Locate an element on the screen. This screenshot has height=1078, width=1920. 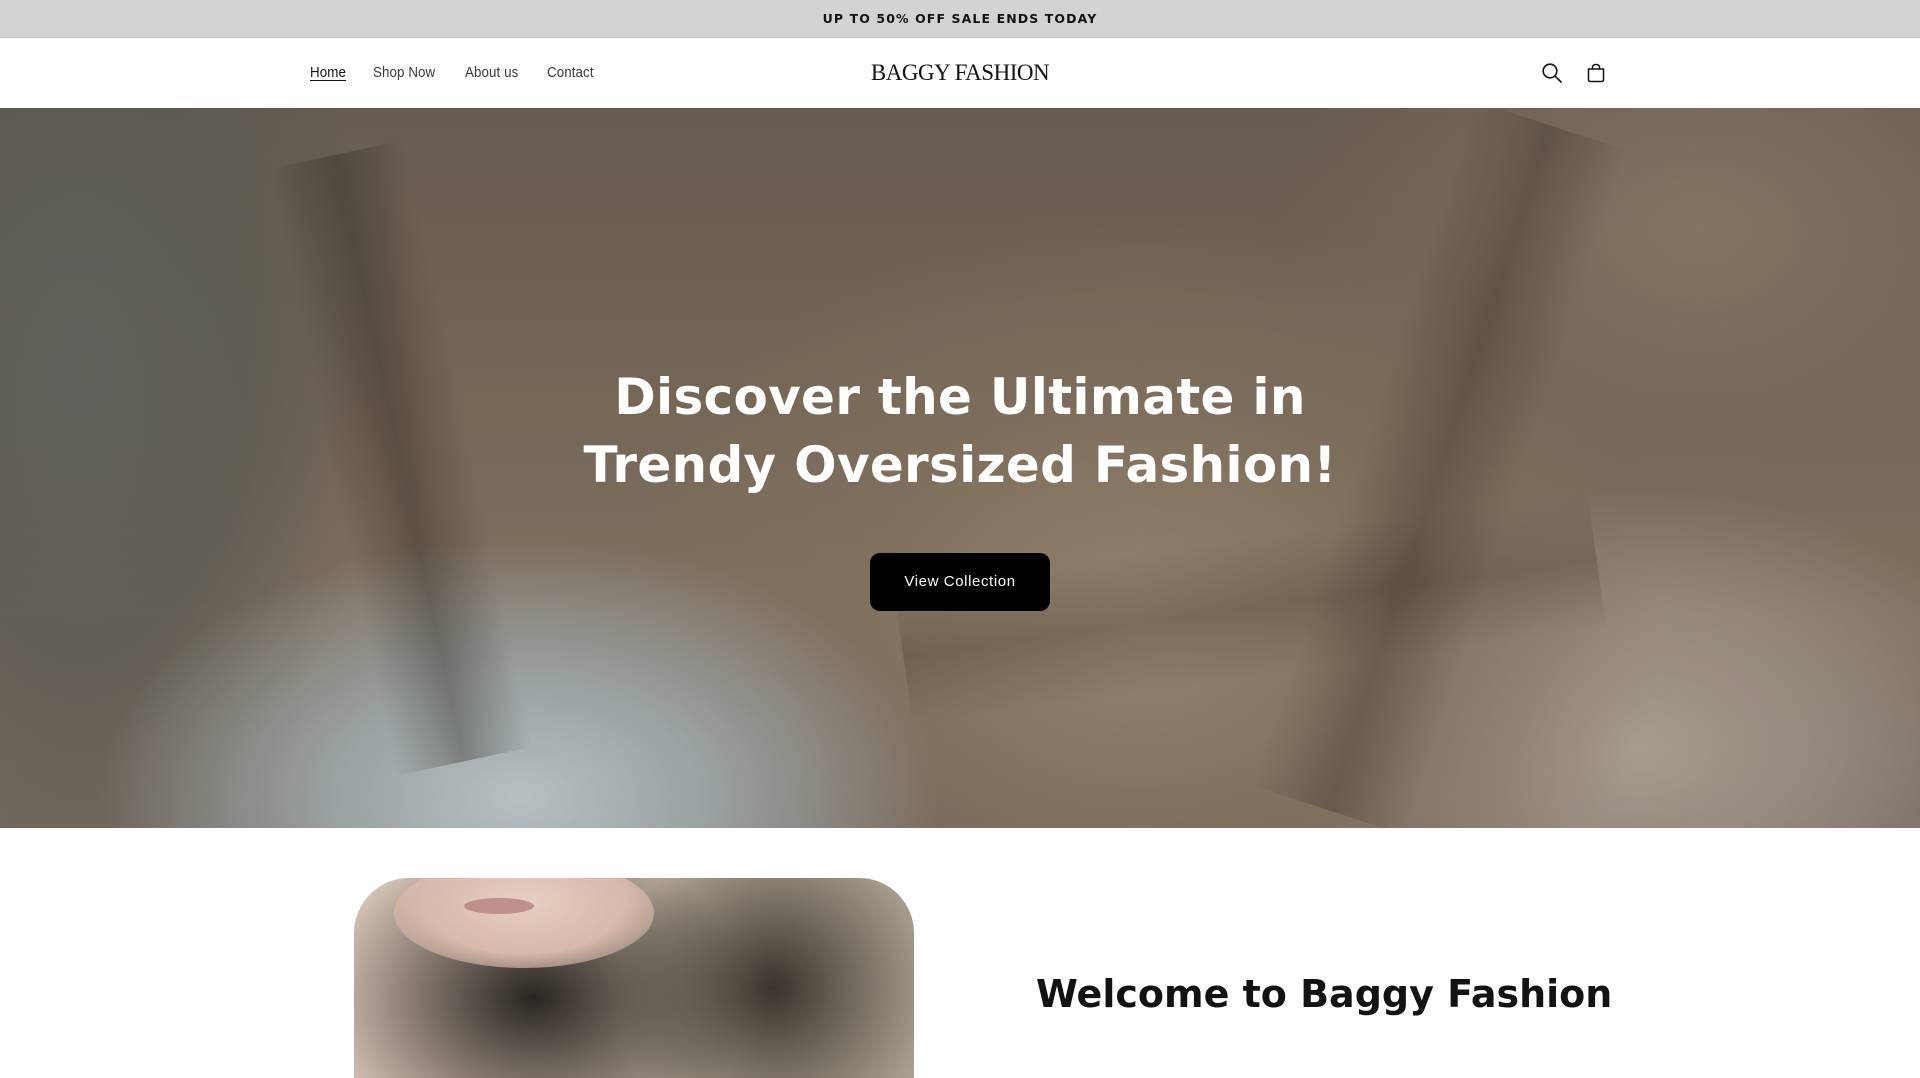
announcement-bar: UP TO 50% OFF SALE ENDS TODAY is located at coordinates (960, 19).